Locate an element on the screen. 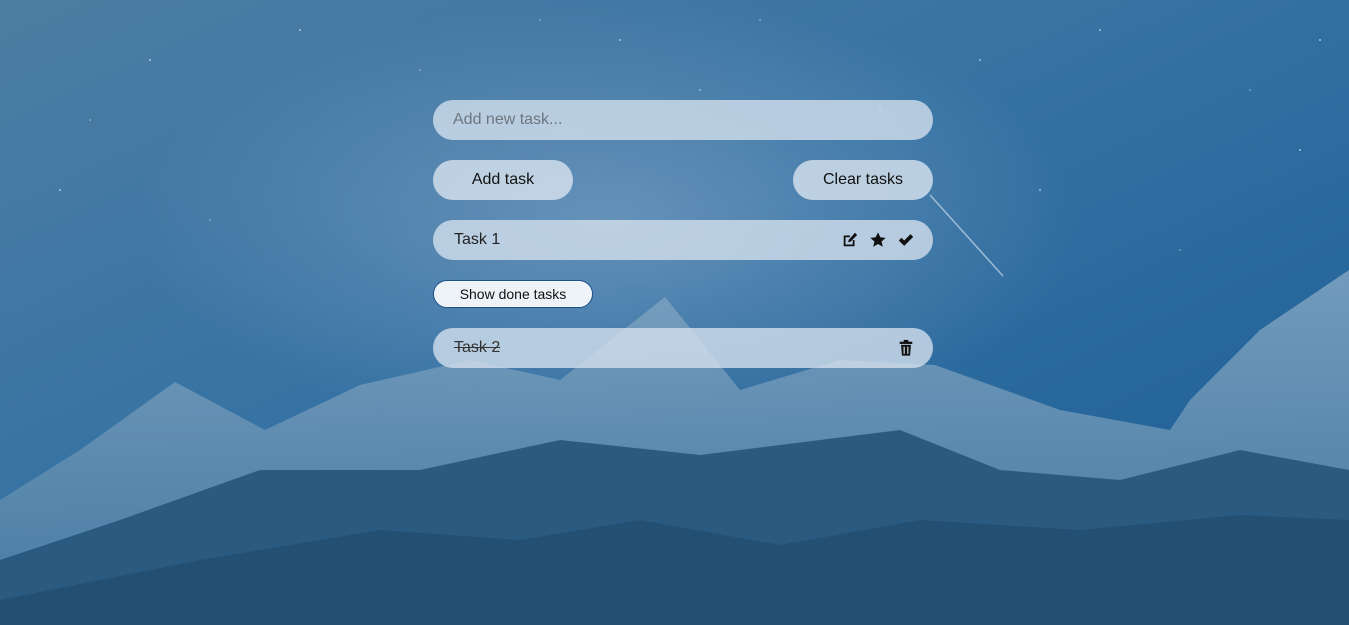 This screenshot has height=625, width=1349. done-task-item: Task 2 is located at coordinates (683, 348).